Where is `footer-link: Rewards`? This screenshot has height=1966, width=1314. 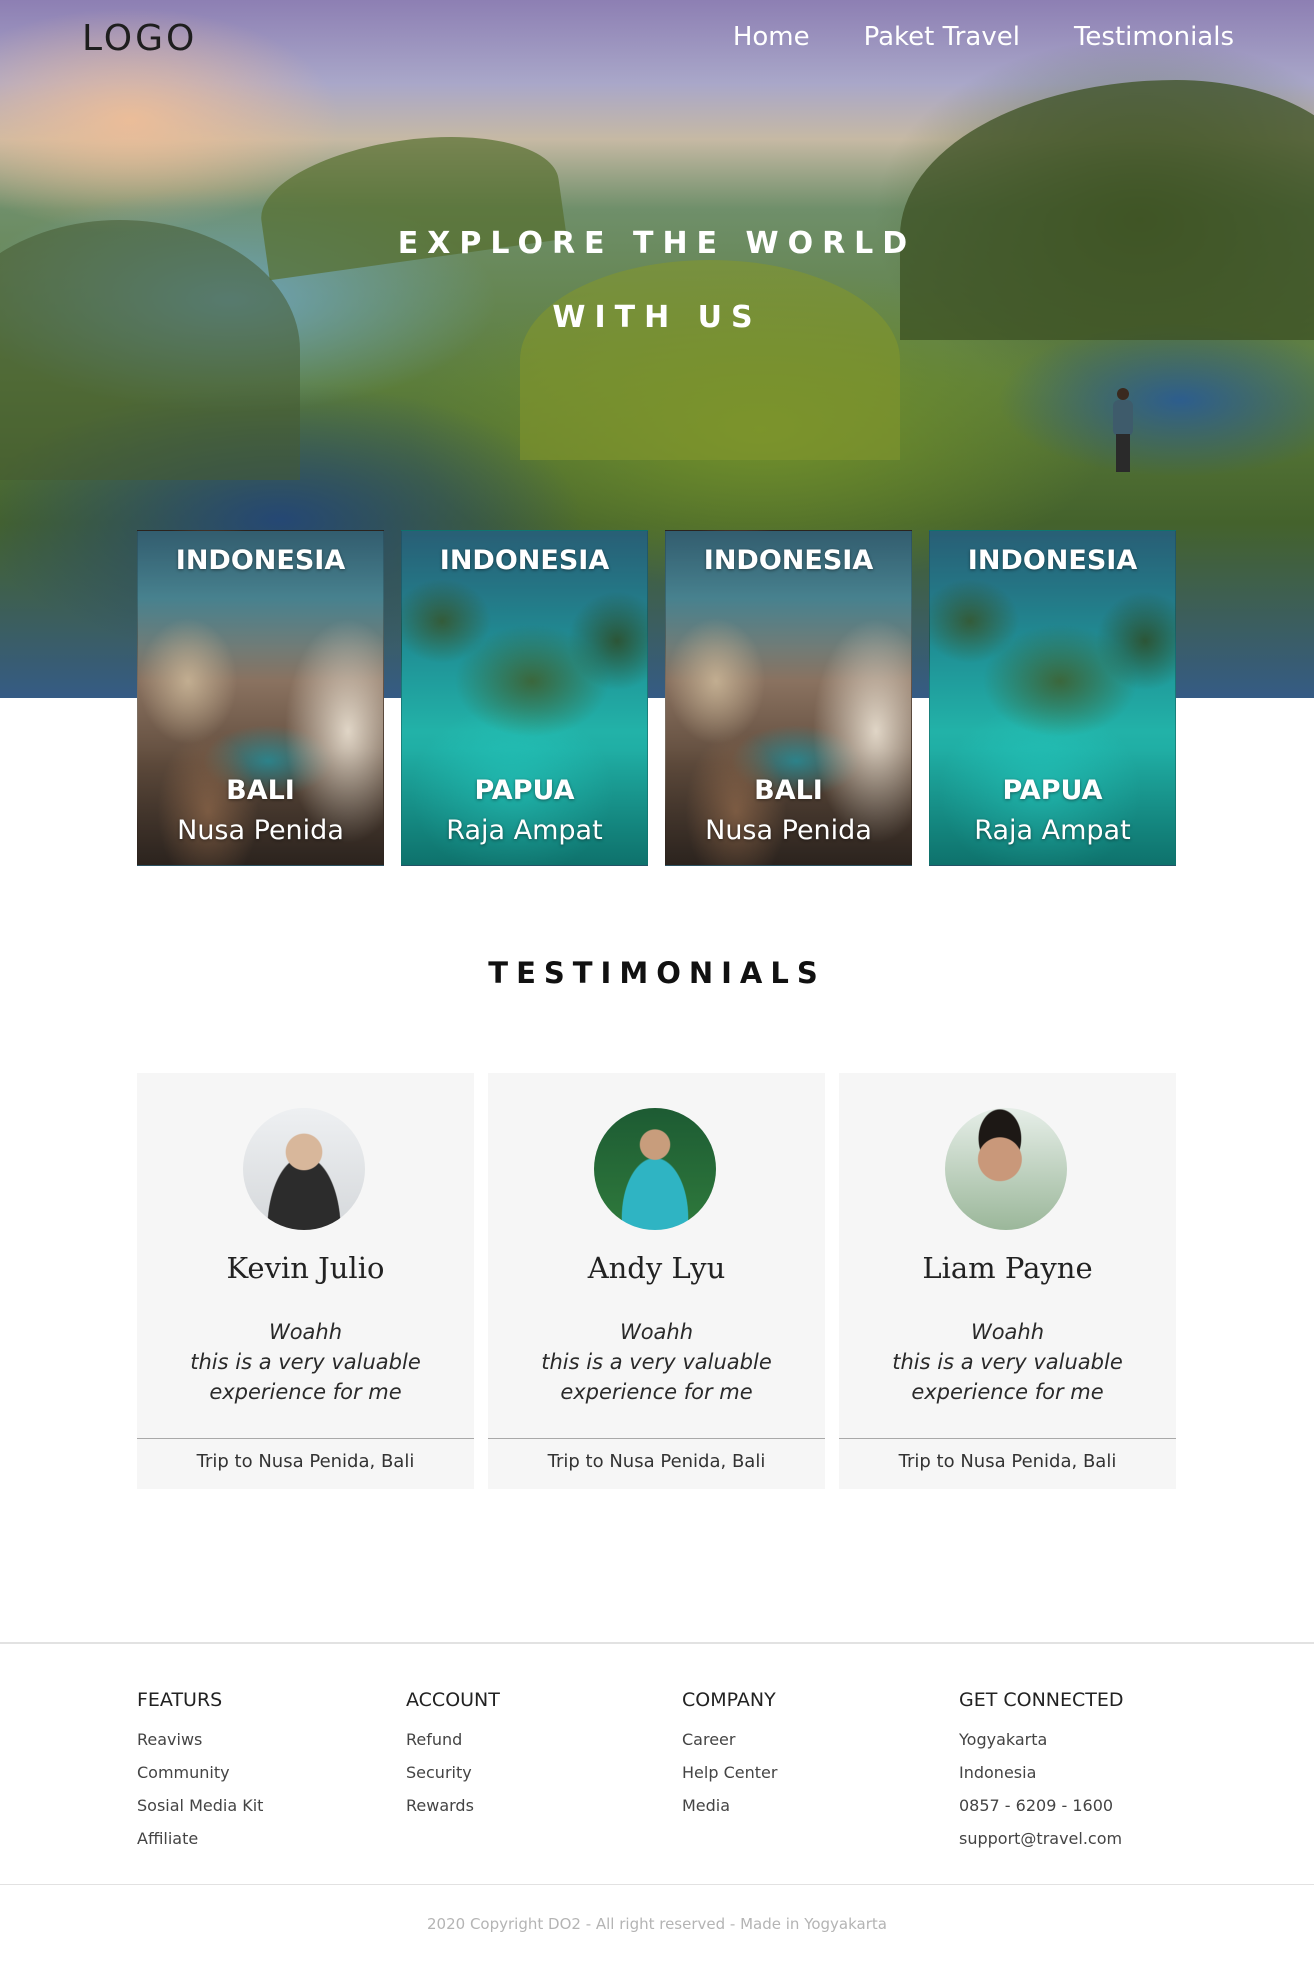 footer-link: Rewards is located at coordinates (453, 1805).